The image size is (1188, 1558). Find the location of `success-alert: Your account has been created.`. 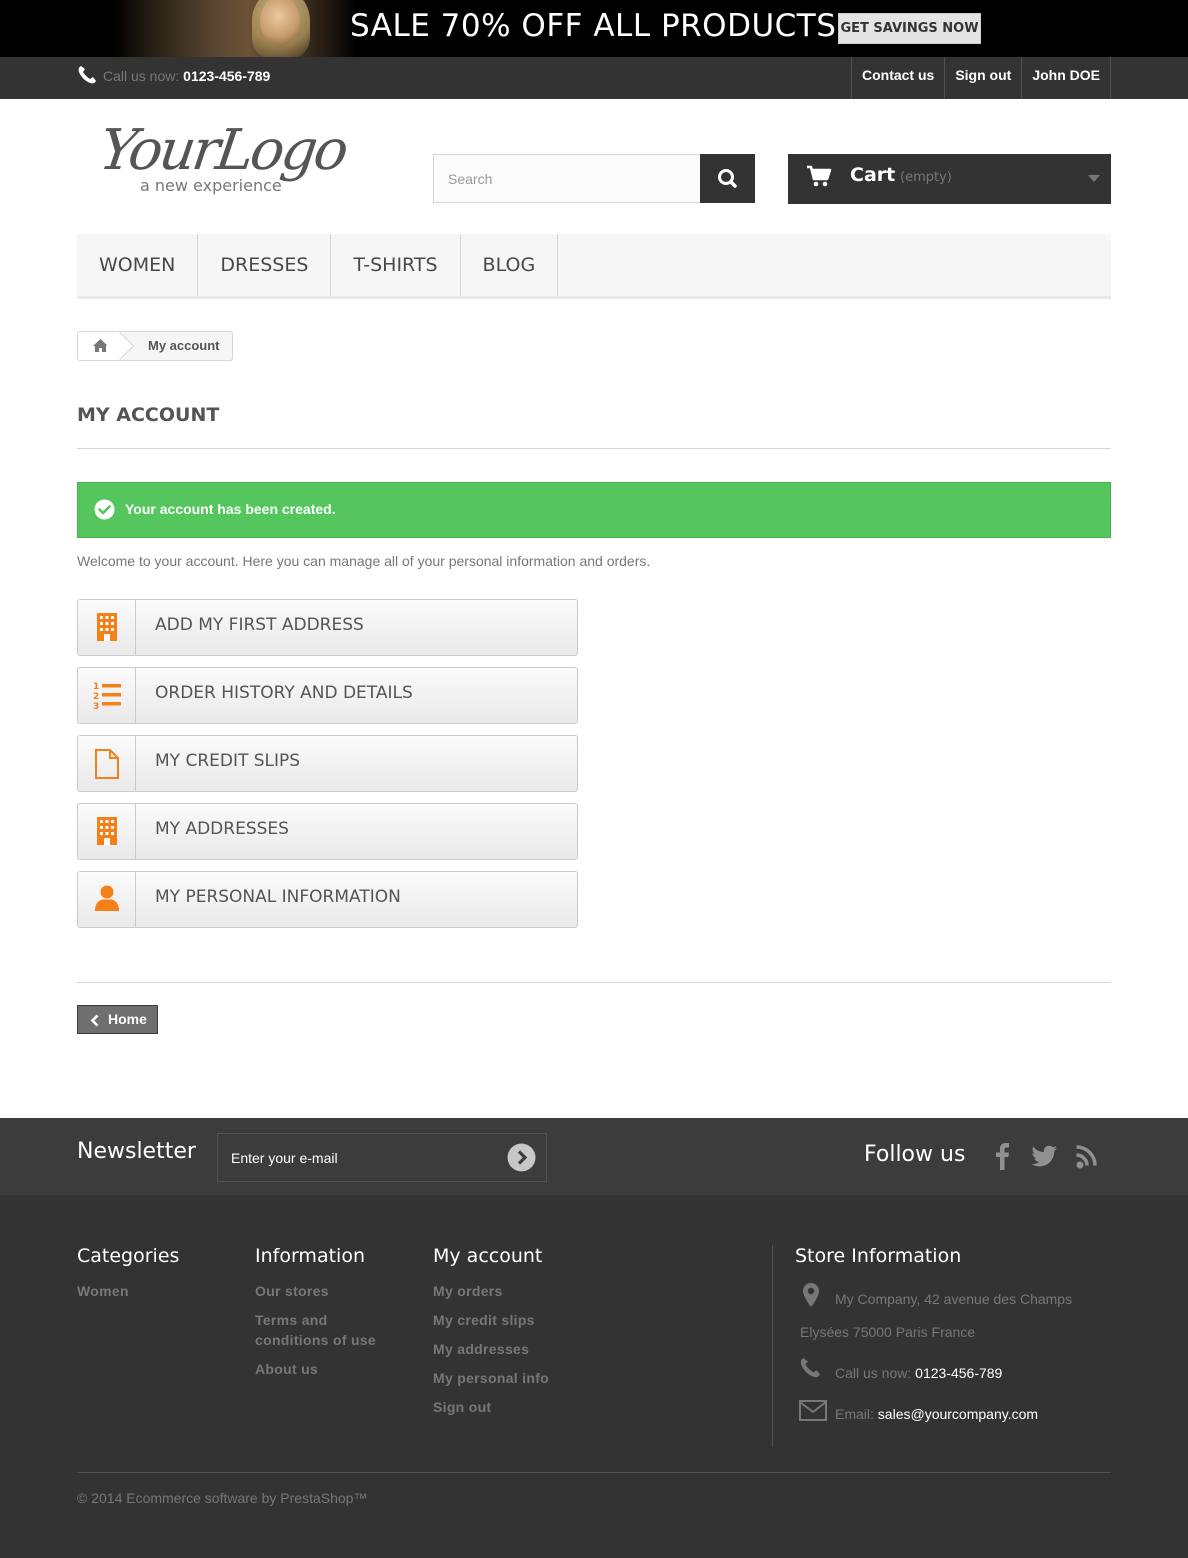

success-alert: Your account has been created. is located at coordinates (594, 510).